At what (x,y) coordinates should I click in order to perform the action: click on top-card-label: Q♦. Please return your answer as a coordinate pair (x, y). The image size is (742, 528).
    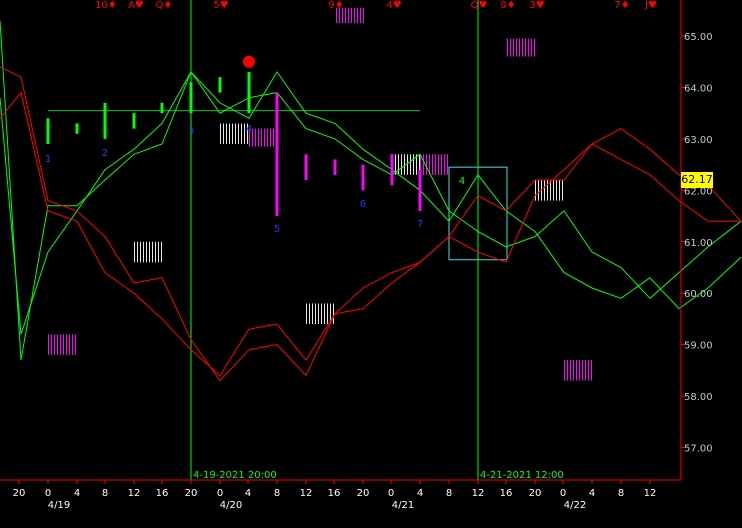
    Looking at the image, I should click on (164, 5).